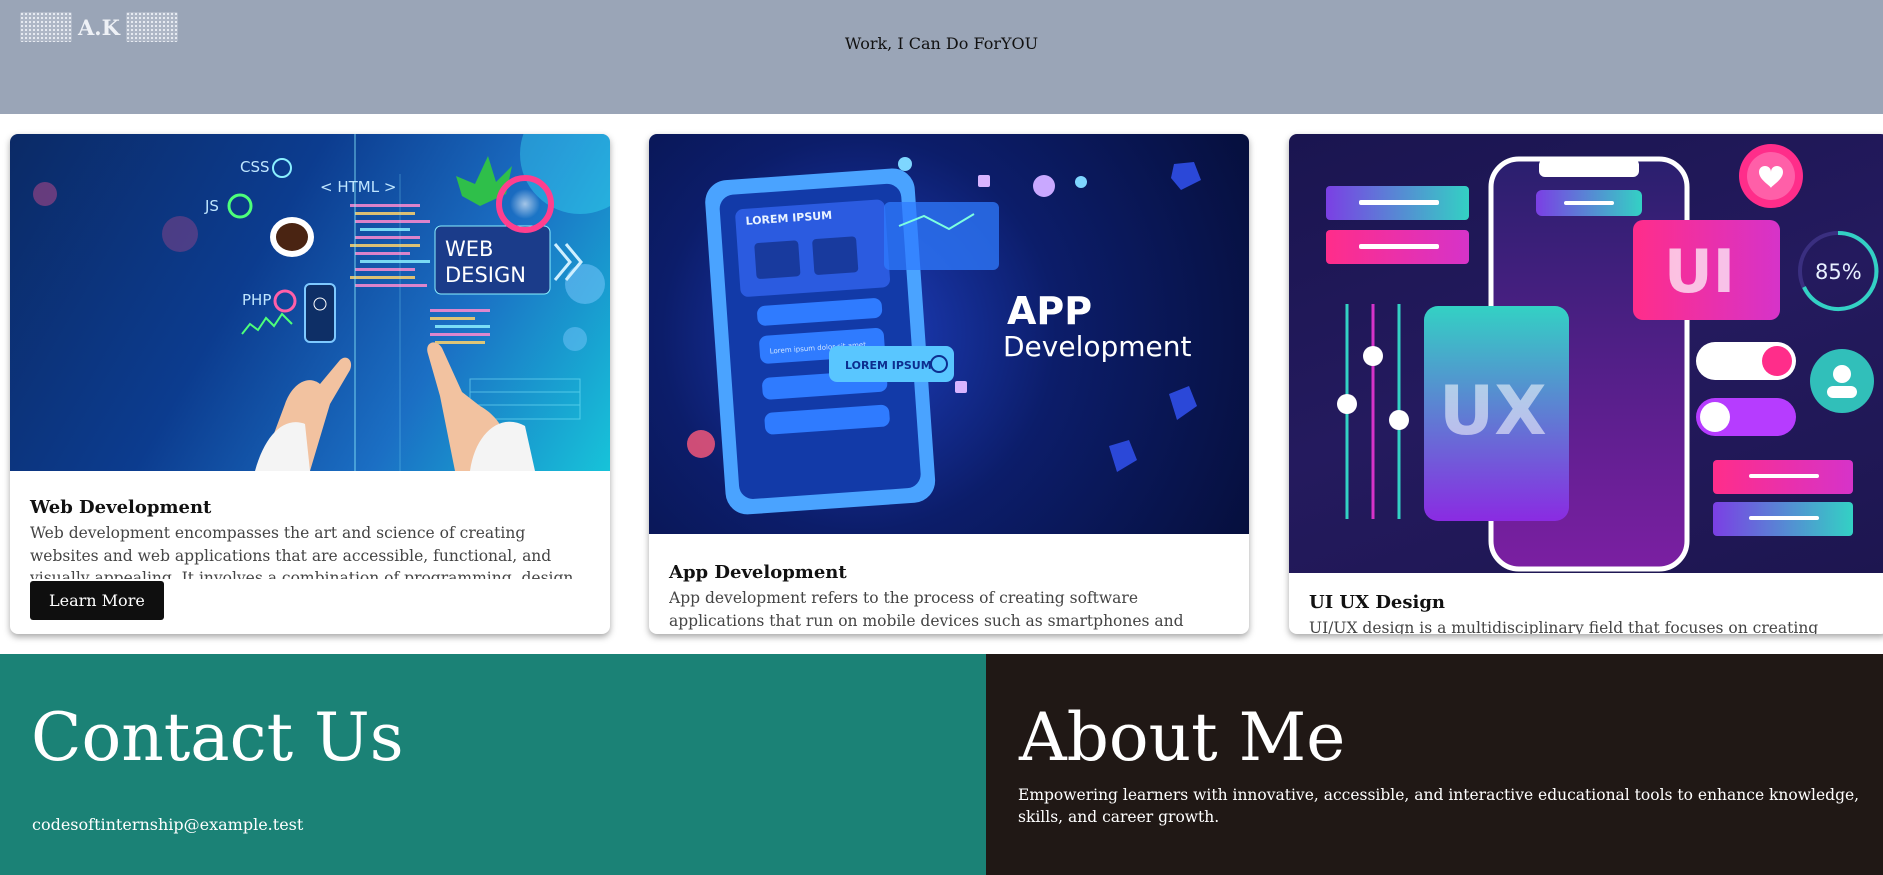 Image resolution: width=1883 pixels, height=875 pixels. I want to click on js-label: JS, so click(211, 206).